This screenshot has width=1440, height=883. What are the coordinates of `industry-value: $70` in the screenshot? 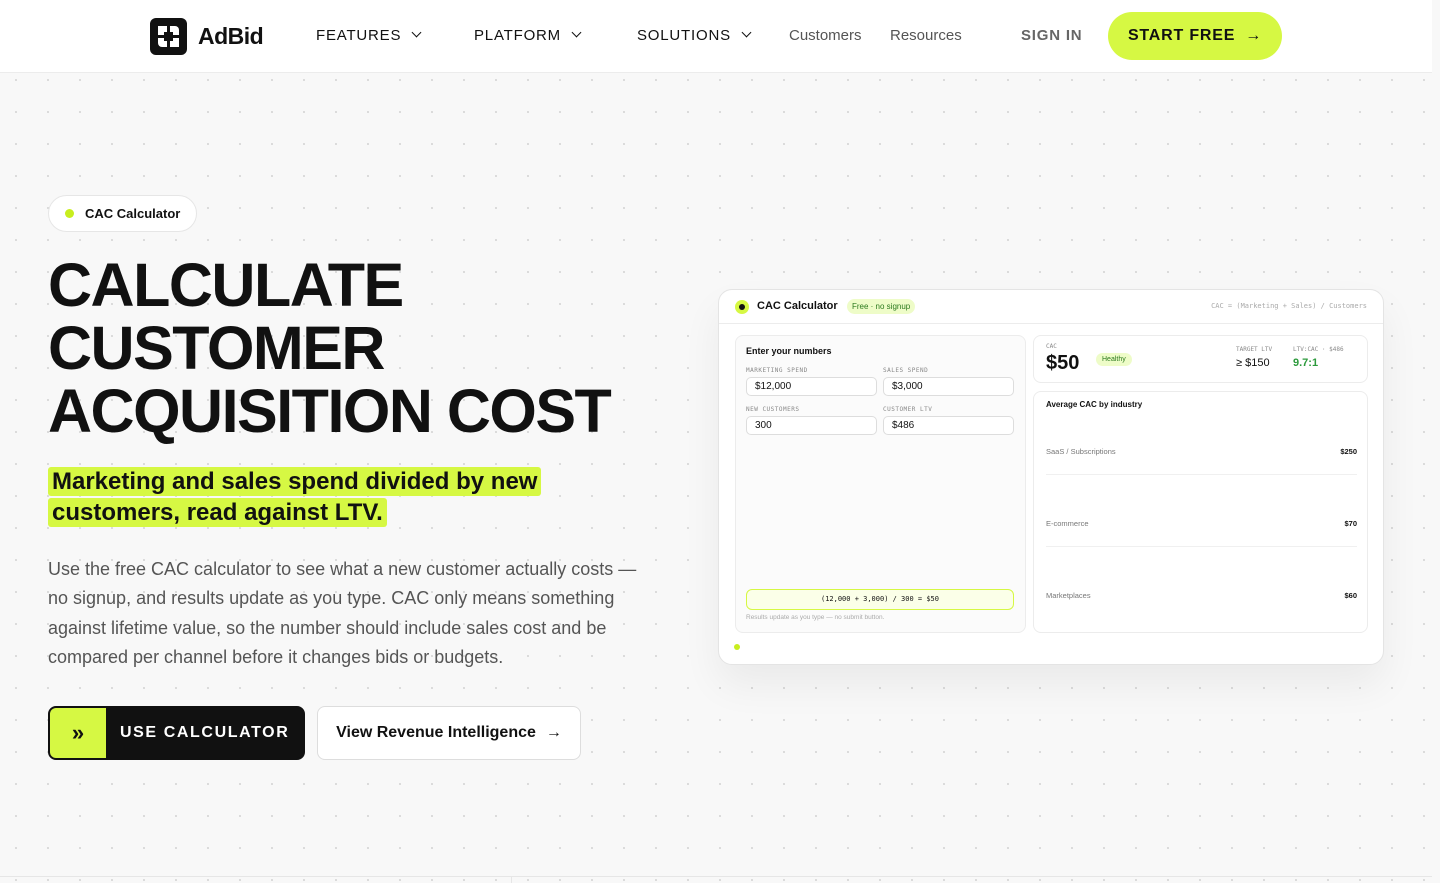 It's located at (1350, 523).